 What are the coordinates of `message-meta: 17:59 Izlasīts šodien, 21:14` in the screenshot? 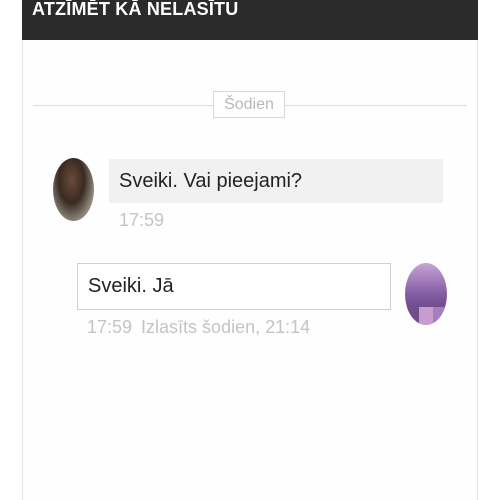 It's located at (198, 327).